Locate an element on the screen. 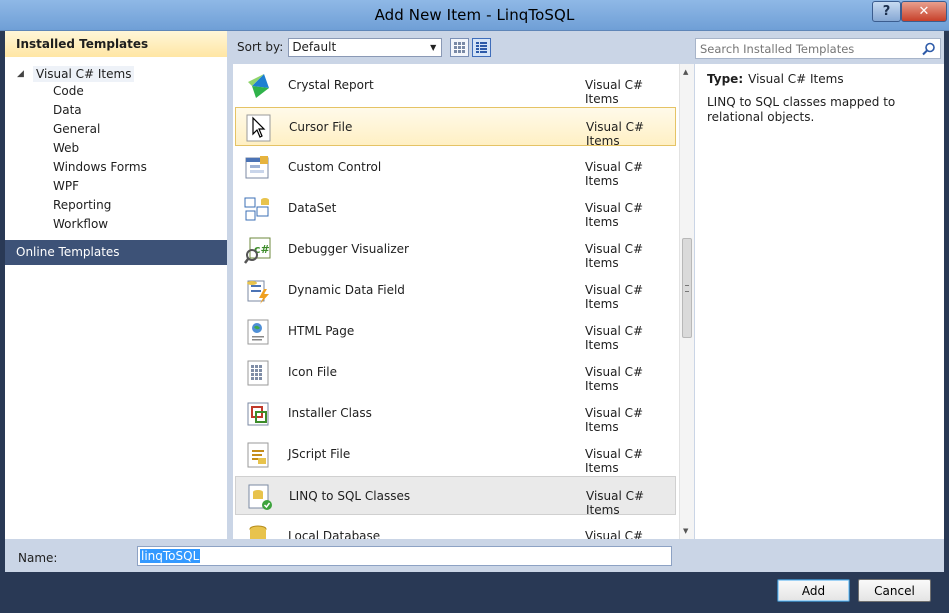  template-row-debugger-visualizer: c# Debugger Visualizer Visual C# Items is located at coordinates (455, 250).